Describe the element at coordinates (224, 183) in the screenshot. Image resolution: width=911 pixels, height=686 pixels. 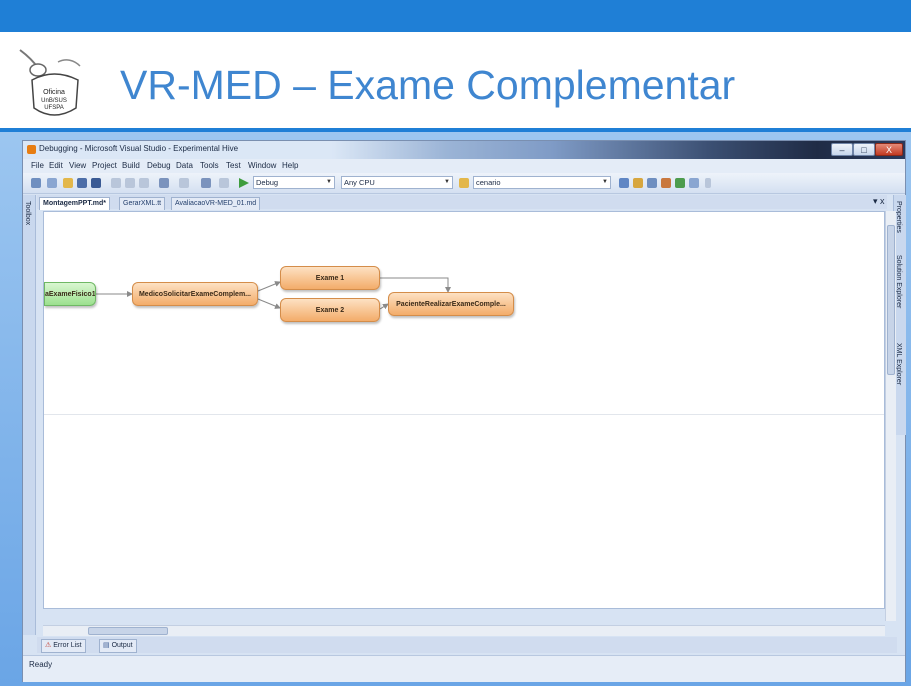
I see `navigate-forward-icon` at that location.